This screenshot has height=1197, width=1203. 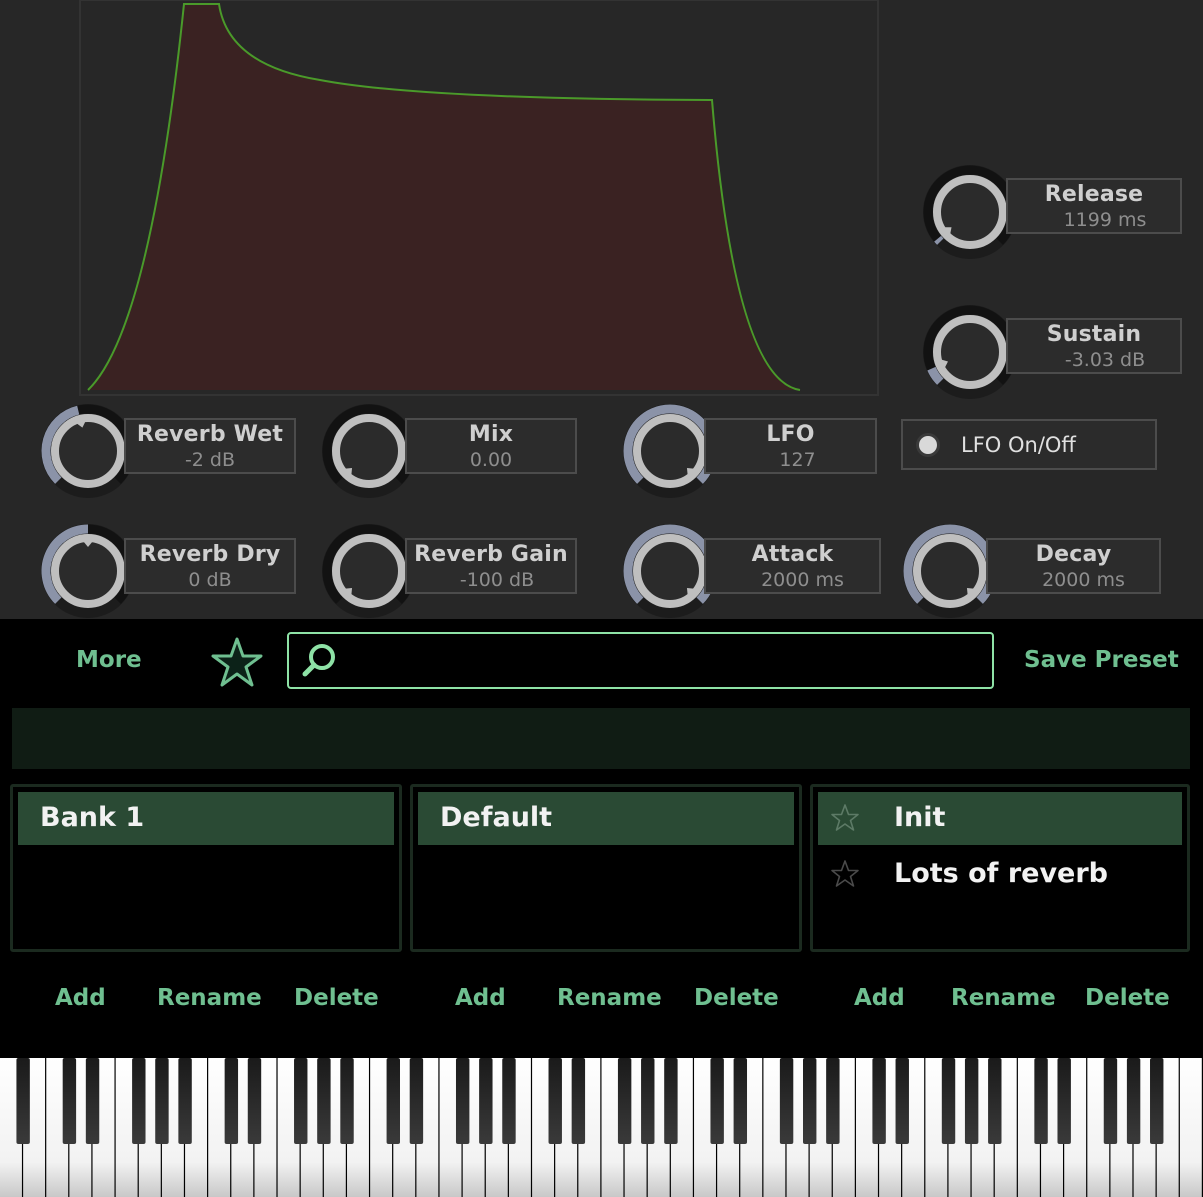 I want to click on reverb-dry-display: Reverb Dry 0 dB, so click(x=210, y=566).